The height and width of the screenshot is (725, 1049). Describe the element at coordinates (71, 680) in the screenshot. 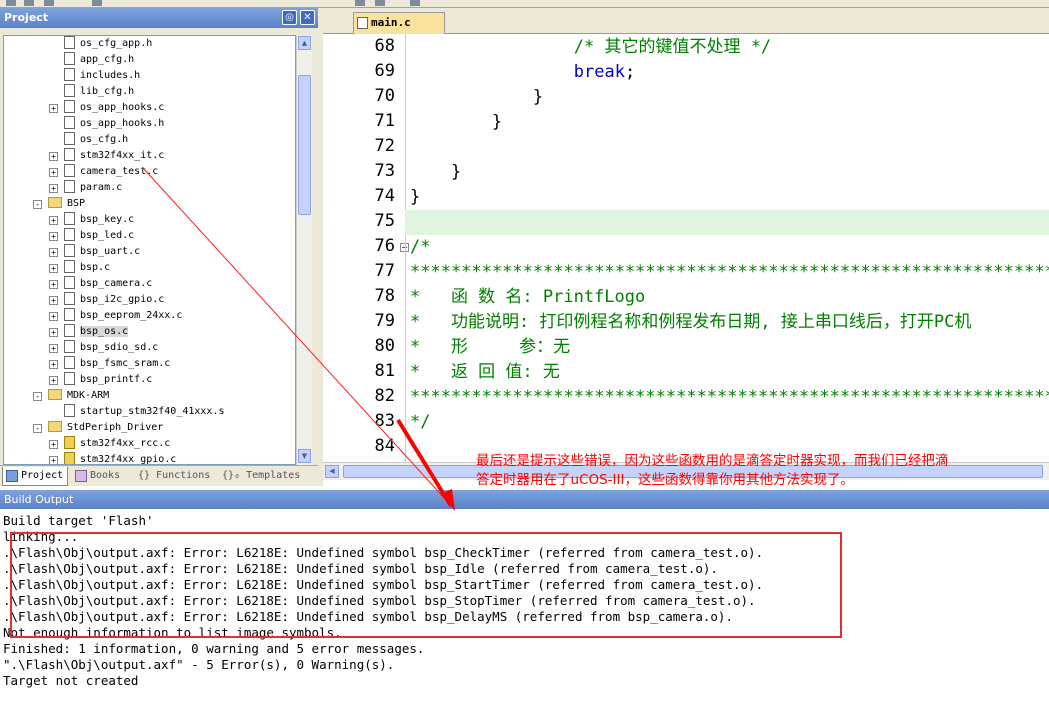

I see `build-output-line: Target not created` at that location.